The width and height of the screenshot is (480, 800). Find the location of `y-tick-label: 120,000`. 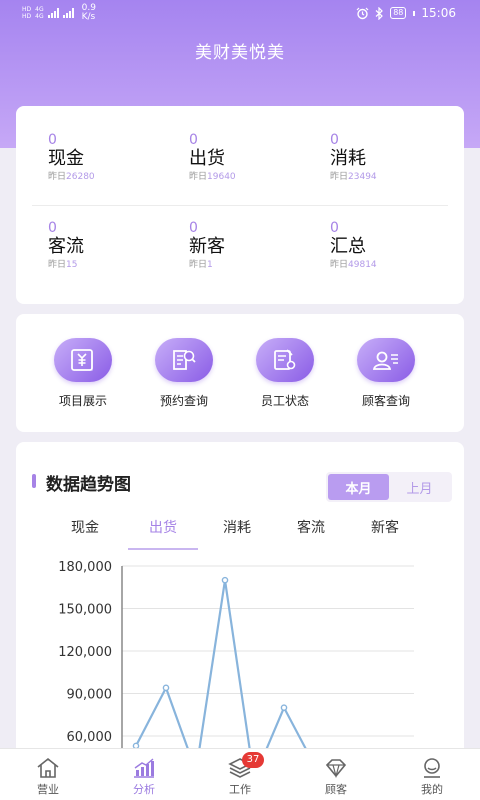

y-tick-label: 120,000 is located at coordinates (85, 652).